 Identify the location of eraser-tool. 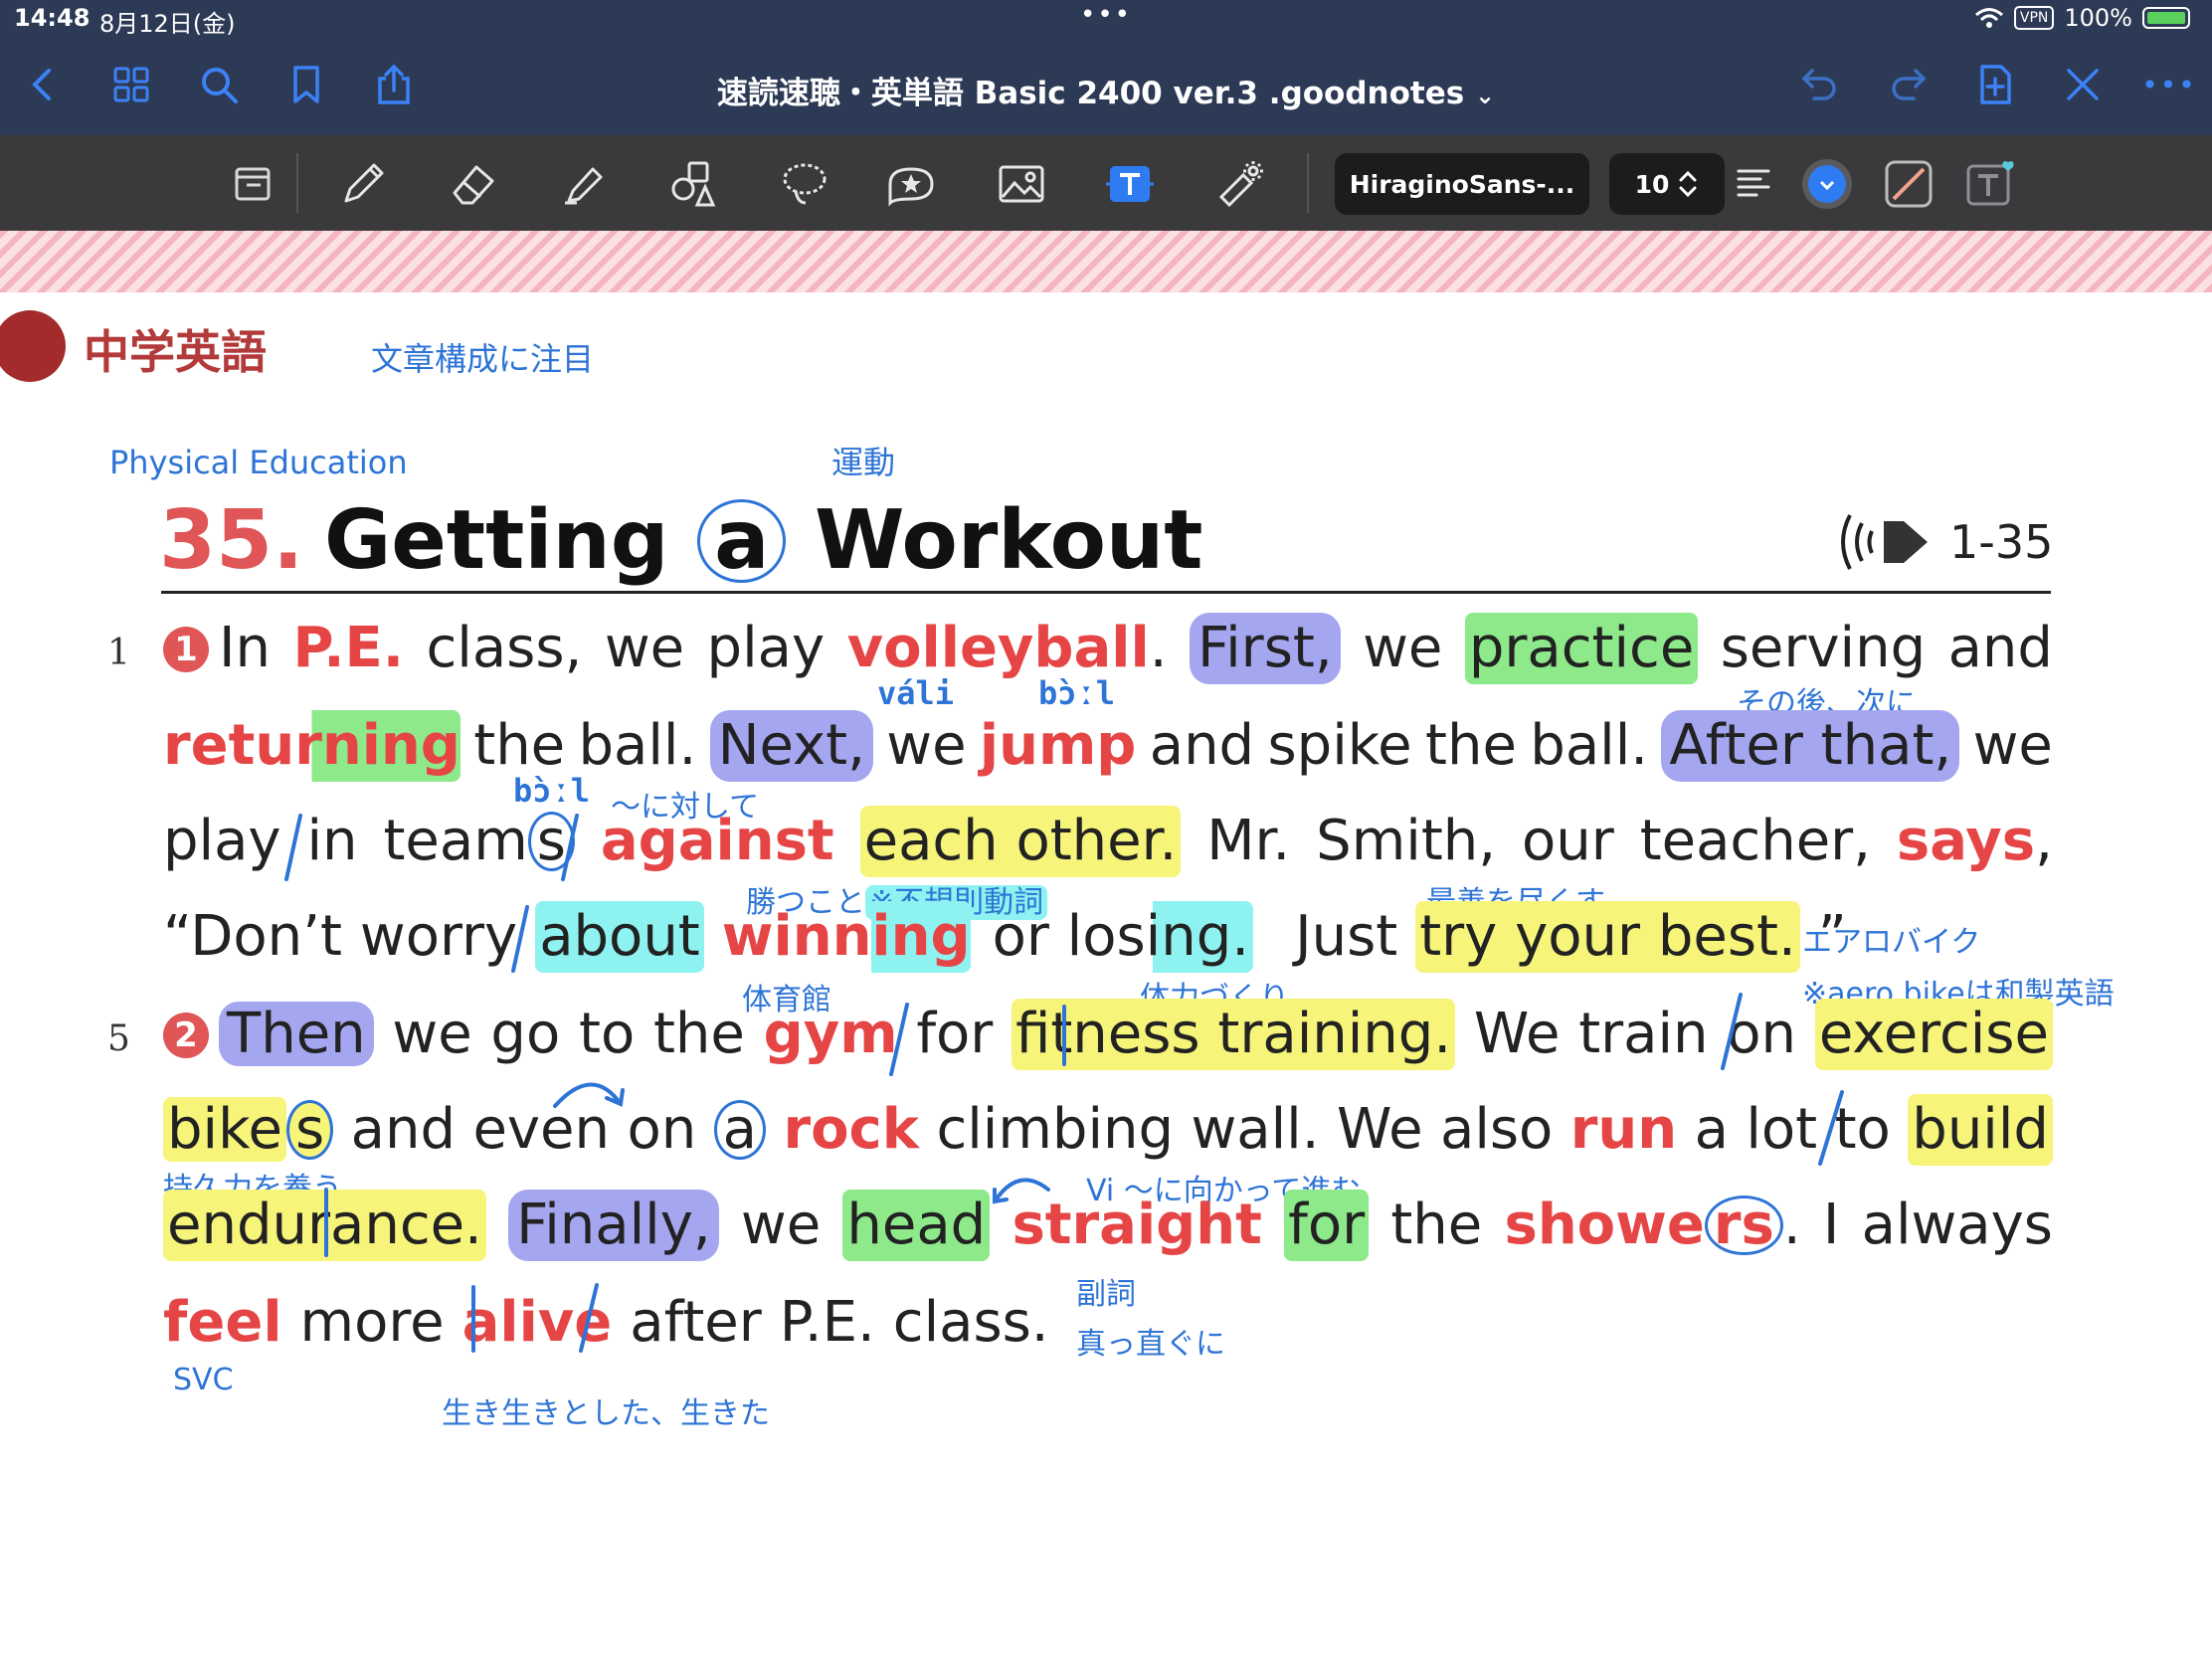
(473, 184).